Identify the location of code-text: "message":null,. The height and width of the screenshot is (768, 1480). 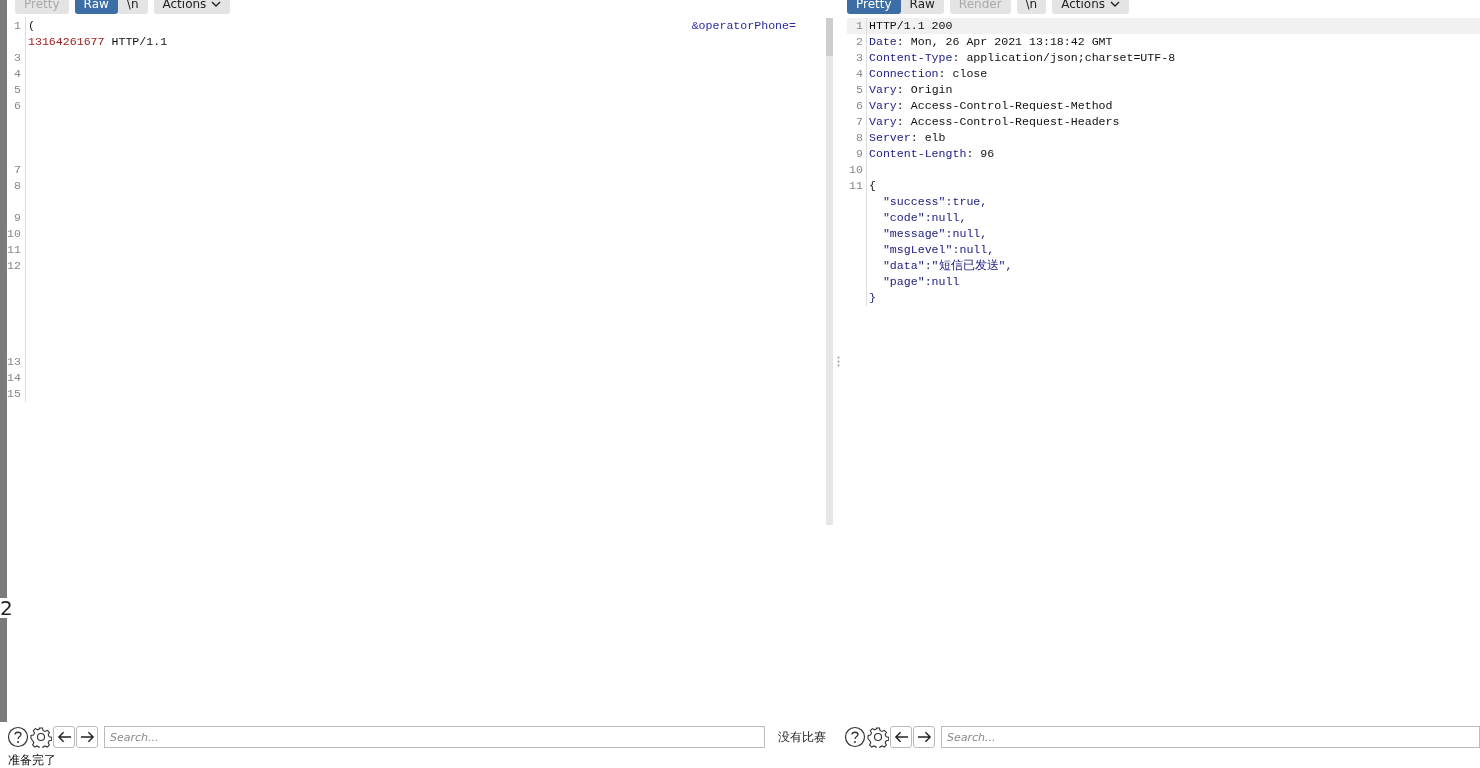
(934, 234).